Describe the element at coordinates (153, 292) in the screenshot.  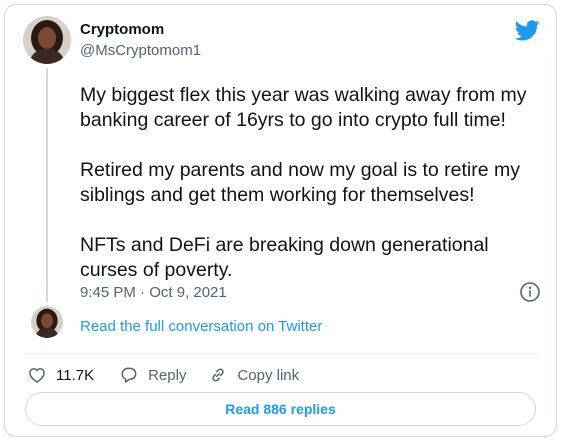
I see `tweet-timestamp: 9:45 PM · Oct 9, 2021` at that location.